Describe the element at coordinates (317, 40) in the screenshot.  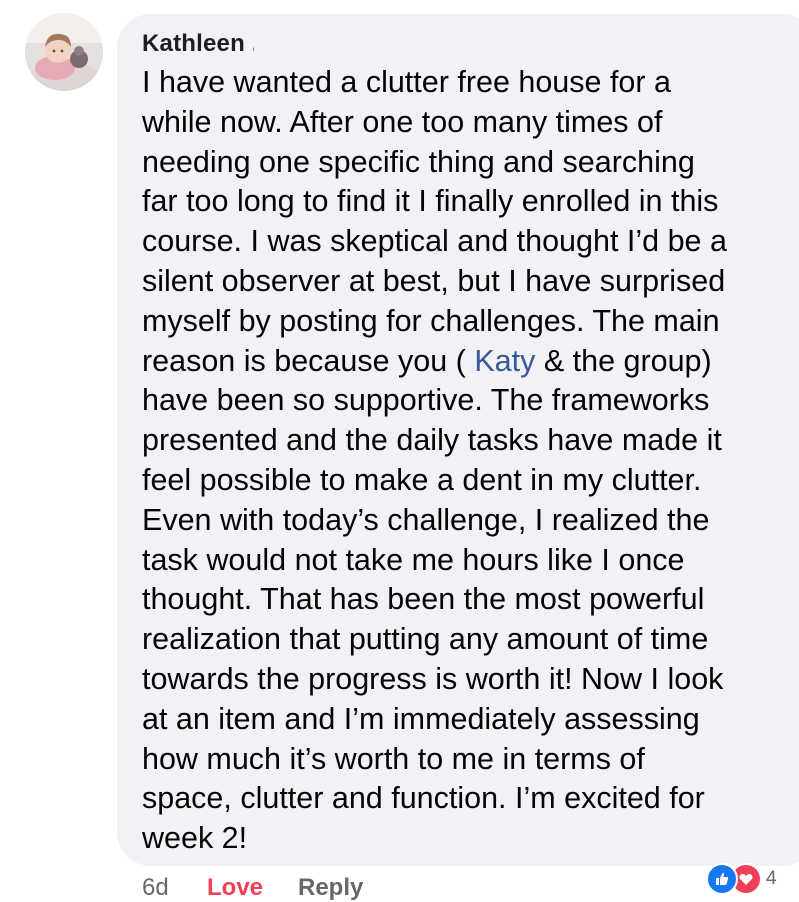
I see `redaction-mark` at that location.